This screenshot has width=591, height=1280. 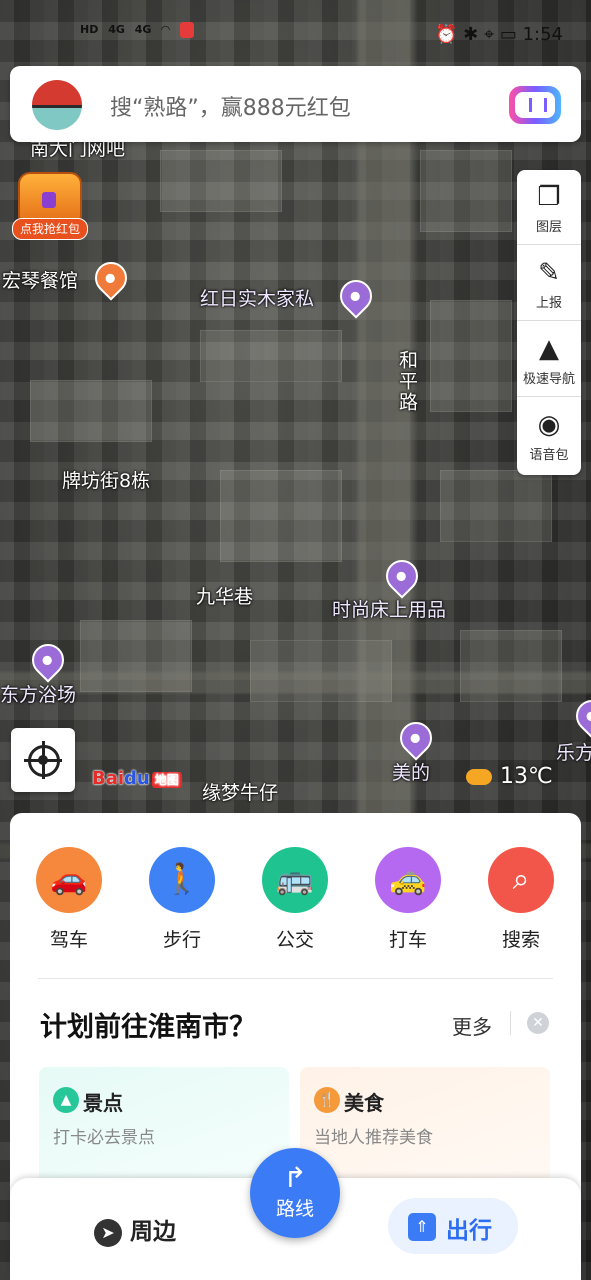 What do you see at coordinates (40, 279) in the screenshot?
I see `map-label-restaurant: 宏琴餐馆` at bounding box center [40, 279].